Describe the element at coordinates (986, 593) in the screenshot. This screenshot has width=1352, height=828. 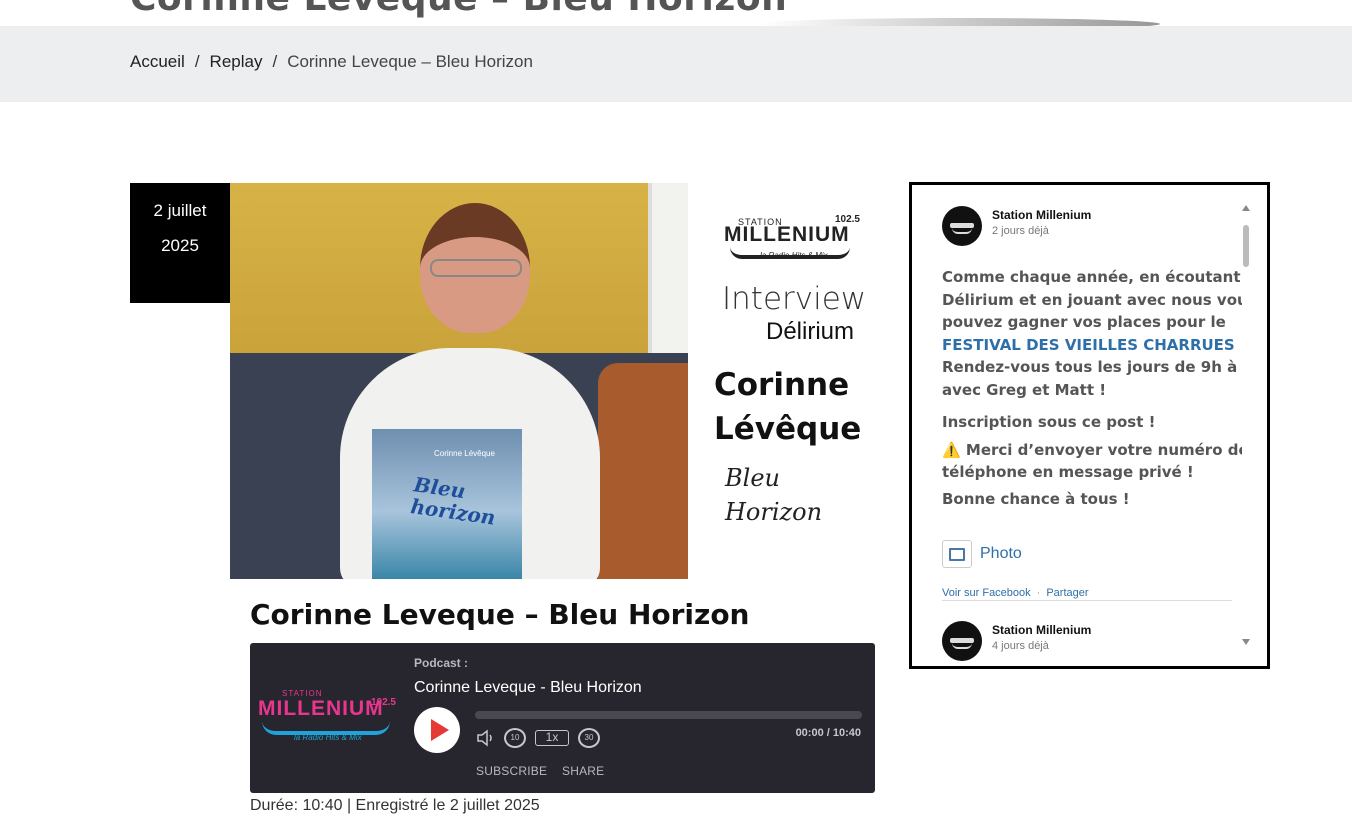
I see `view-on-facebook-link: Voir sur Facebook` at that location.